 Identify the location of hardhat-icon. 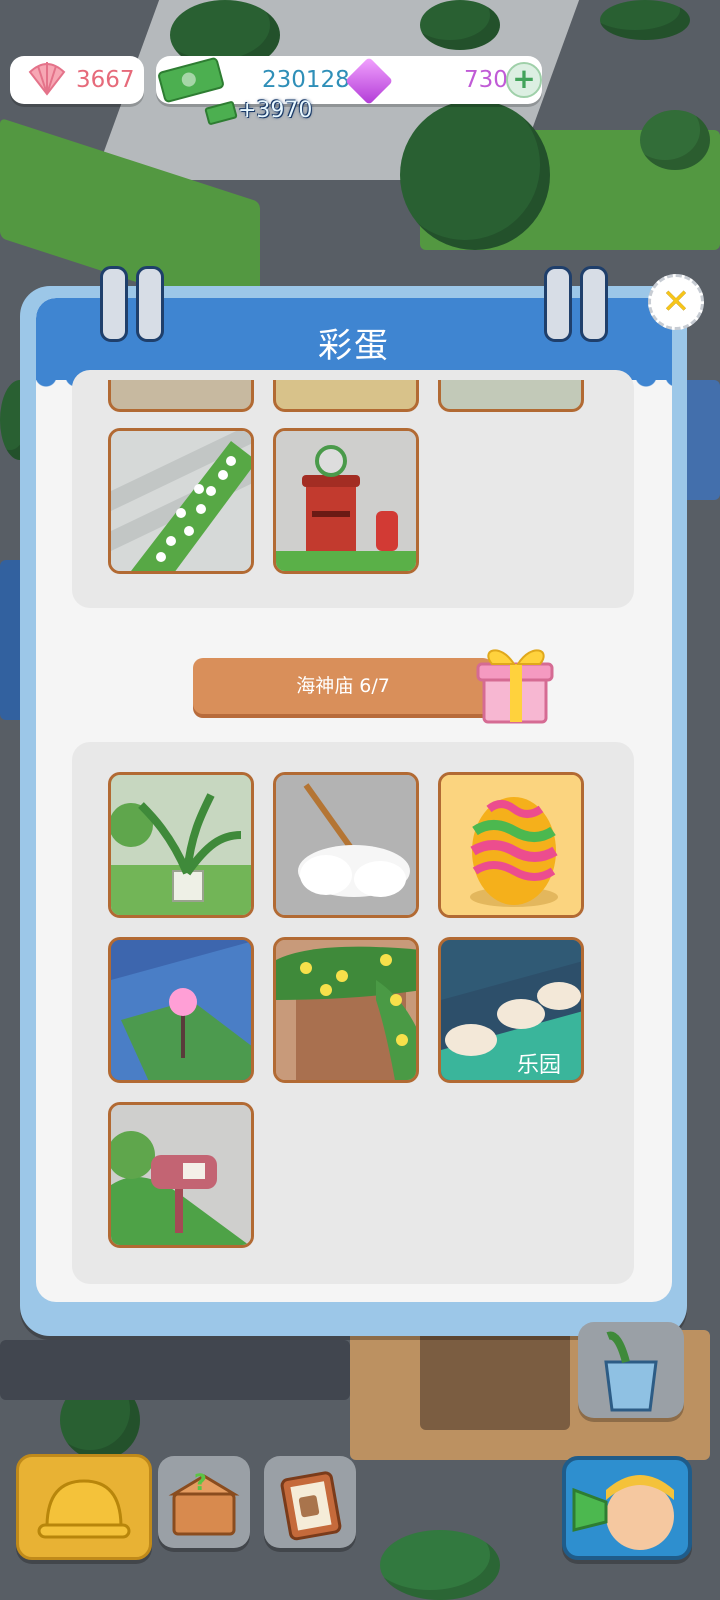
(84, 1509).